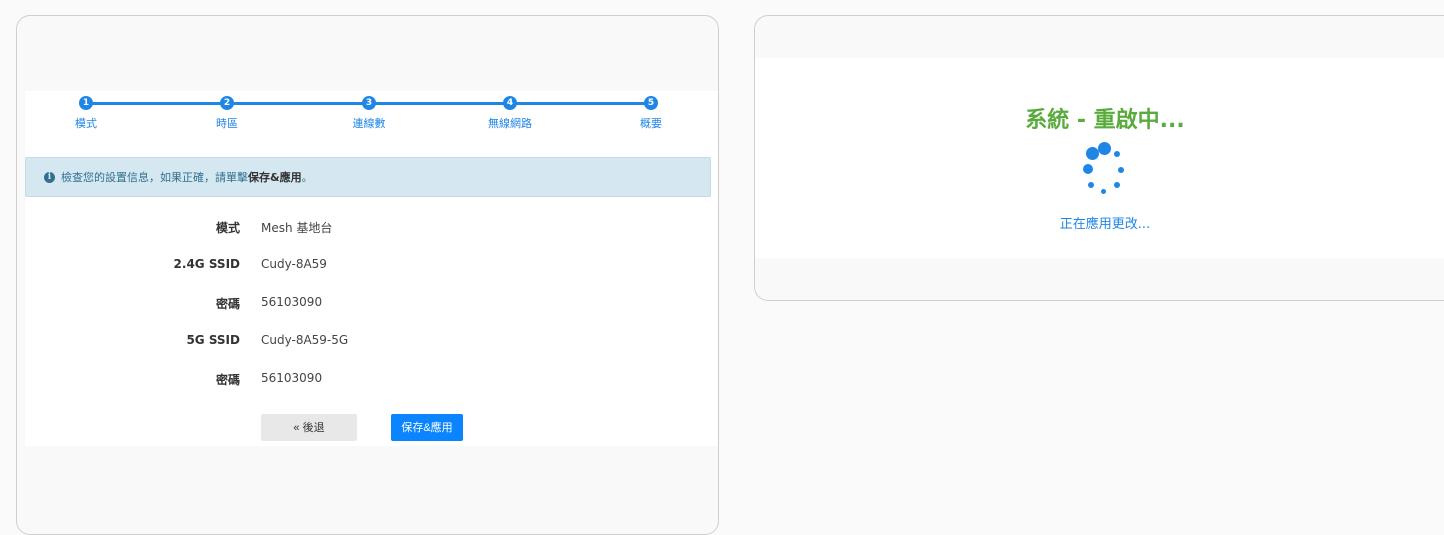 Image resolution: width=1444 pixels, height=535 pixels. I want to click on info-alert: i 檢查您的設置信息，如果正確，請單擊 保存&應用。, so click(368, 177).